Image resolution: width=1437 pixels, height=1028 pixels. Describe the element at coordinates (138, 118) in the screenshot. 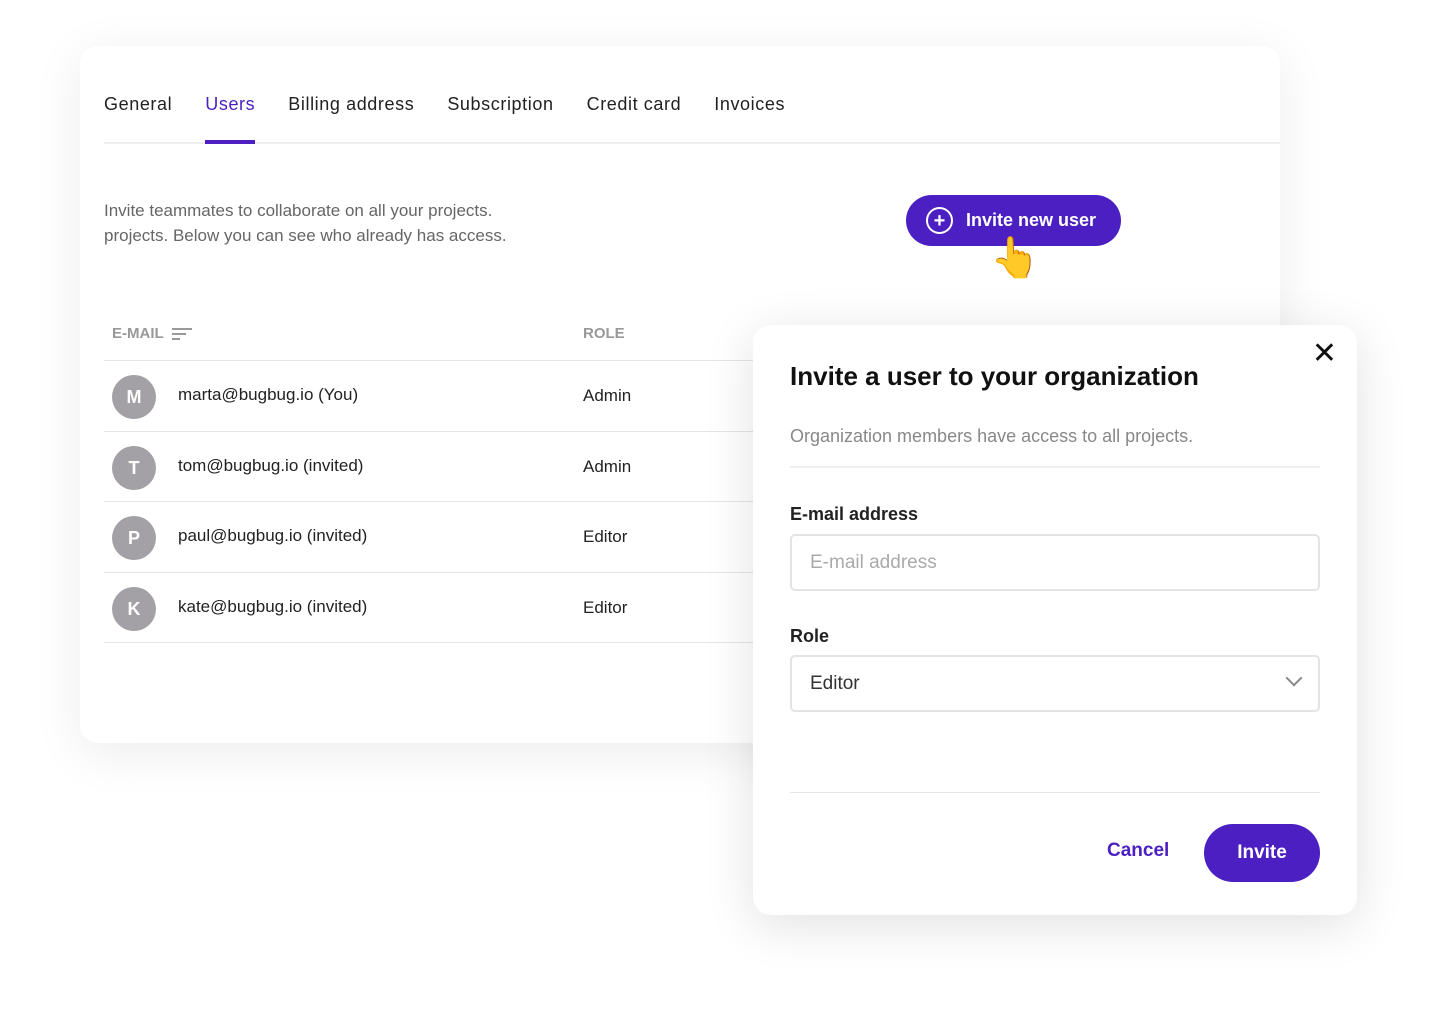

I see `tab-general: General` at that location.